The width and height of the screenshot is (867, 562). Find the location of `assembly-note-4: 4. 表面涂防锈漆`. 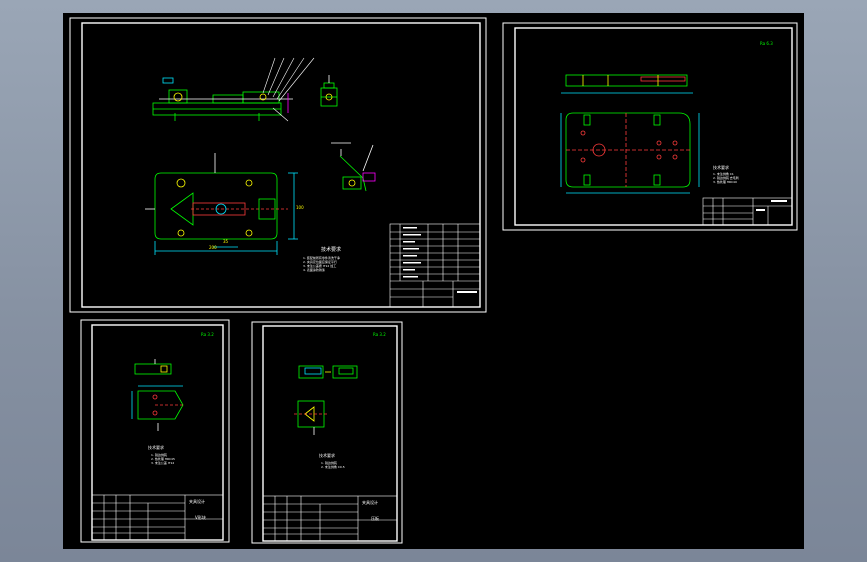

assembly-note-4: 4. 表面涂防锈漆 is located at coordinates (314, 269).